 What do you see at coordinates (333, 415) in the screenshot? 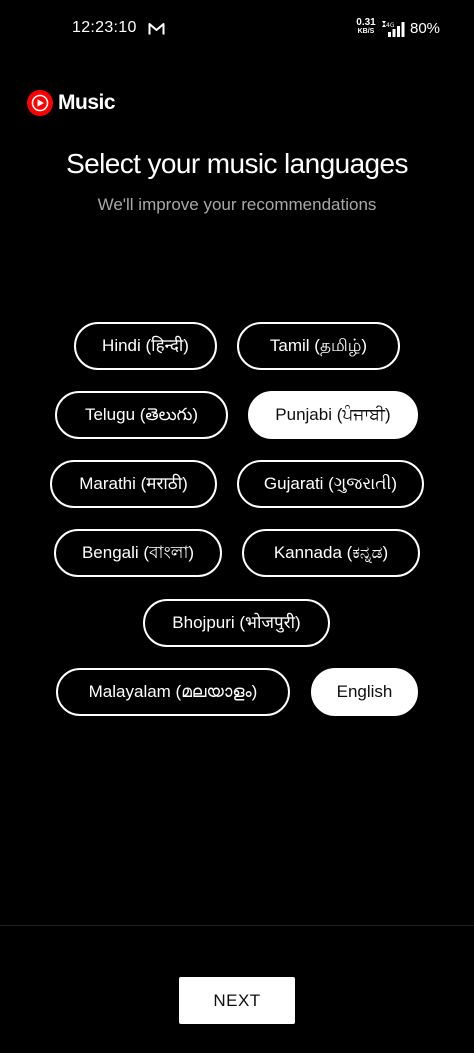
I see `language-chip-punjabi: Punjabi (ਪੰਜਾਬੀ)` at bounding box center [333, 415].